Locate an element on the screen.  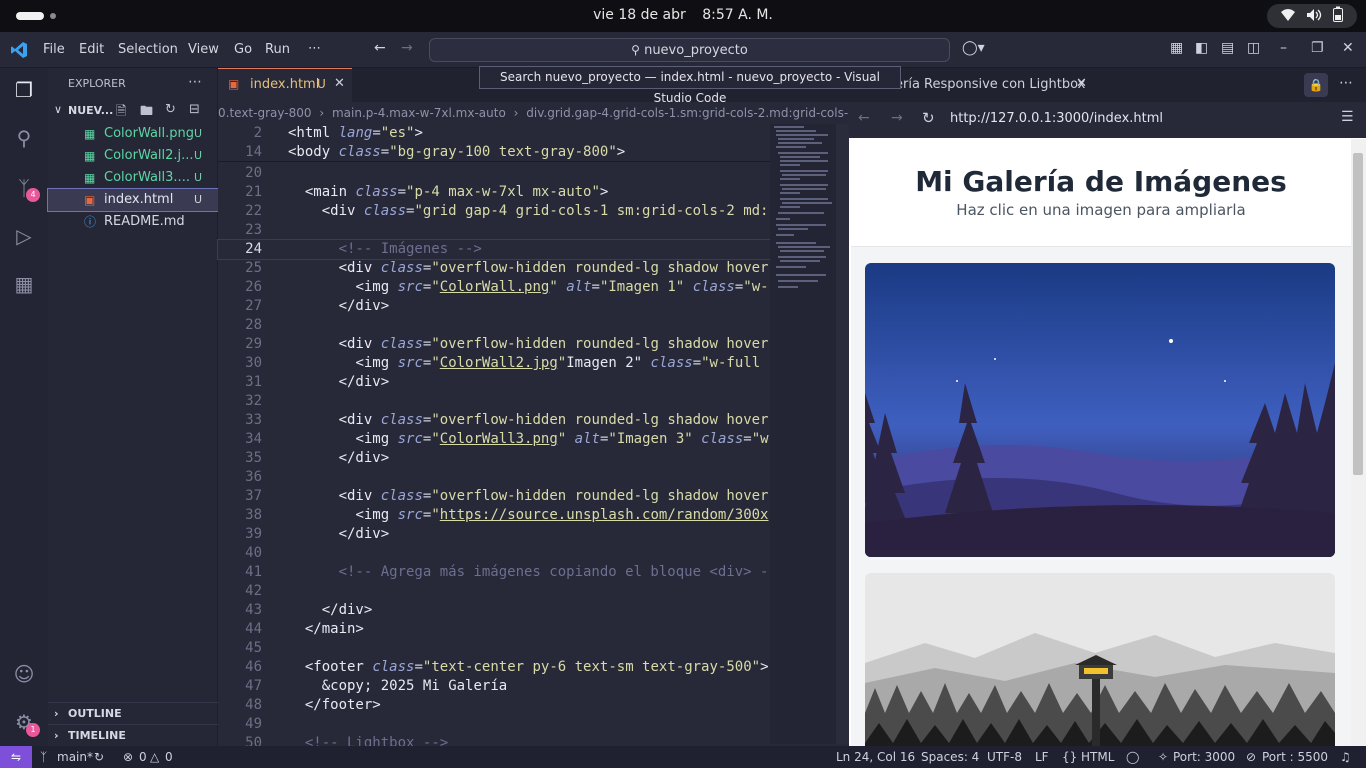
browser-reload-icon: ↻ is located at coordinates (928, 118).